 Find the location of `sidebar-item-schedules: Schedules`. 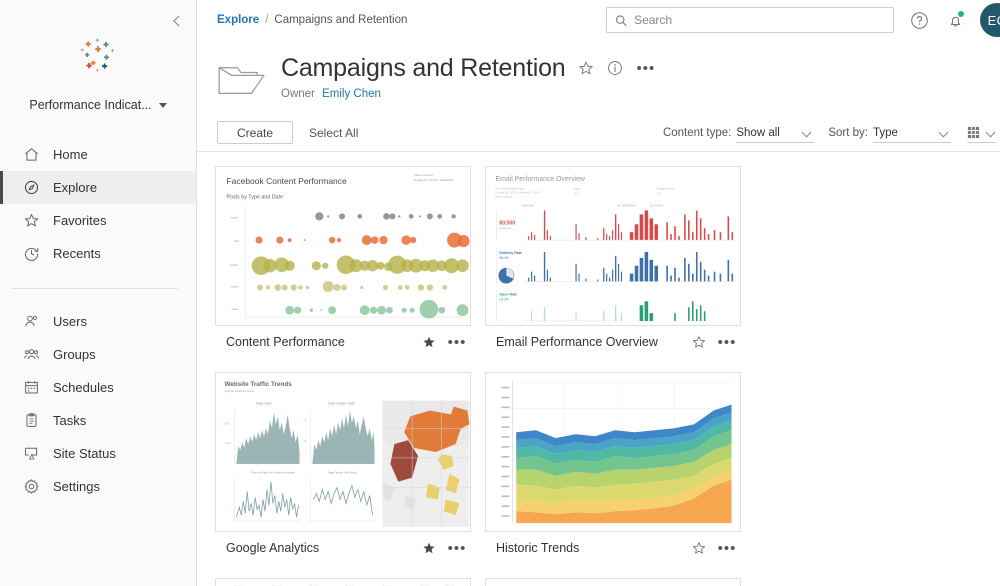

sidebar-item-schedules: Schedules is located at coordinates (98, 387).